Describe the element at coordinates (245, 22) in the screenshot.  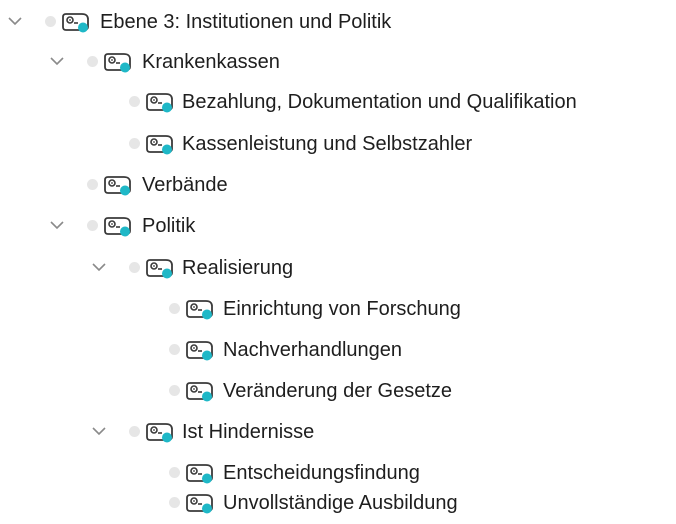
I see `tree-node-label: Ebene 3: Institutionen und Politik` at that location.